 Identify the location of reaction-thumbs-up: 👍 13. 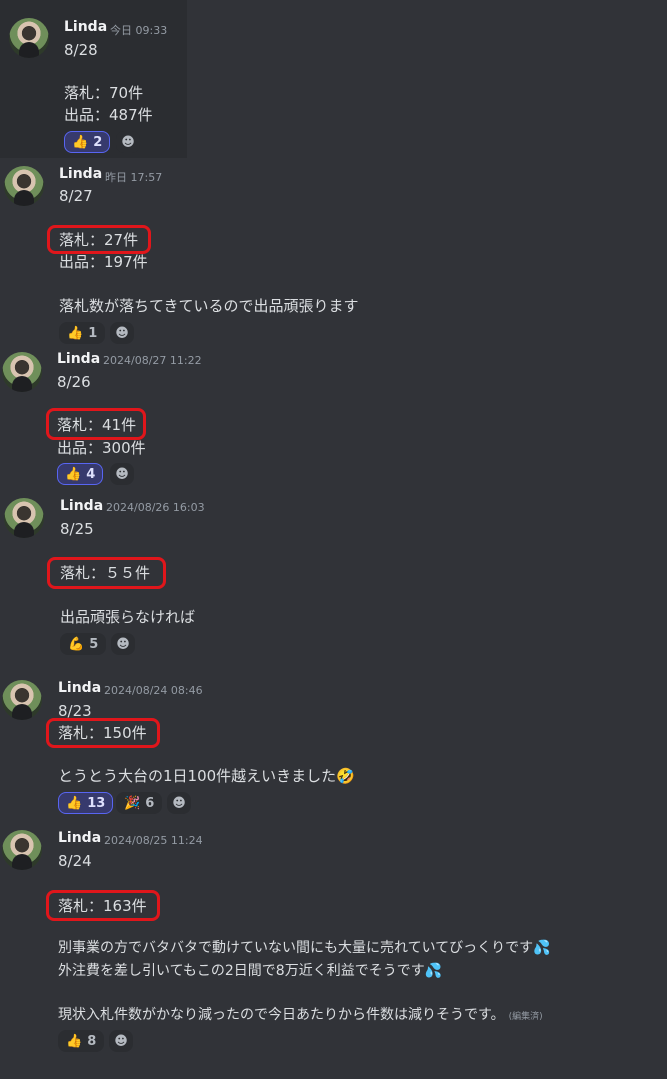
(86, 803).